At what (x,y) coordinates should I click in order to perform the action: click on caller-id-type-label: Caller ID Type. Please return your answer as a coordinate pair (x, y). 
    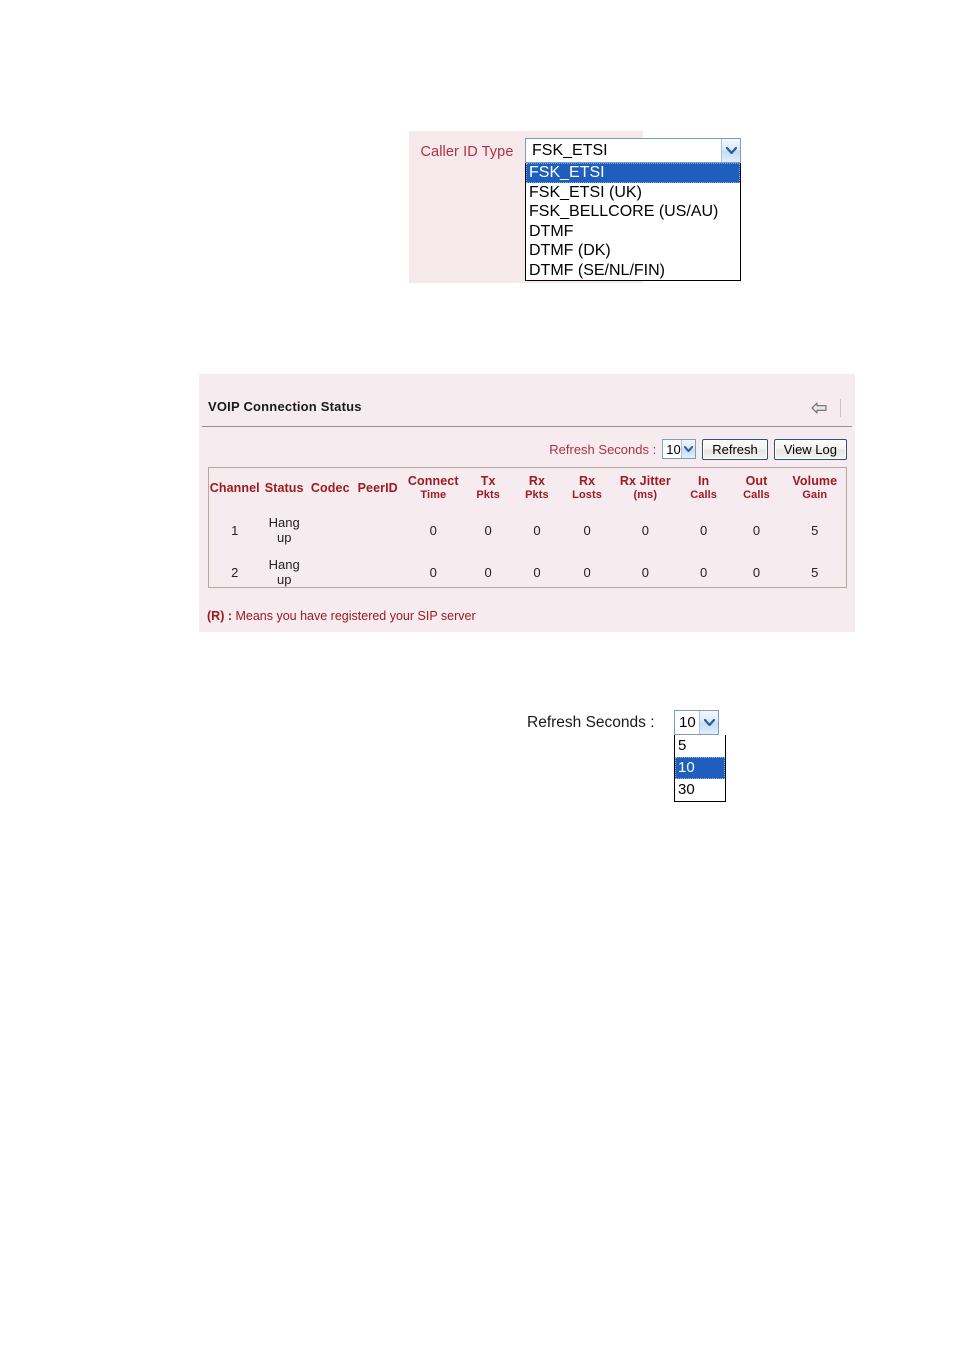
    Looking at the image, I should click on (467, 152).